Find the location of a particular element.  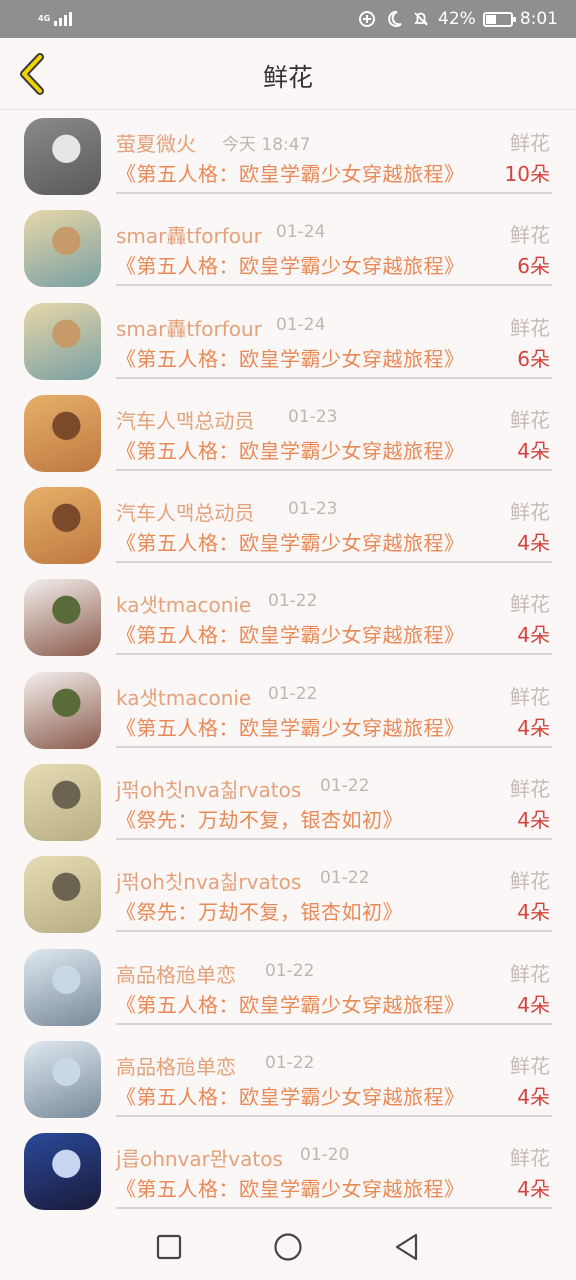

title-bar: 鲜花 is located at coordinates (288, 74).